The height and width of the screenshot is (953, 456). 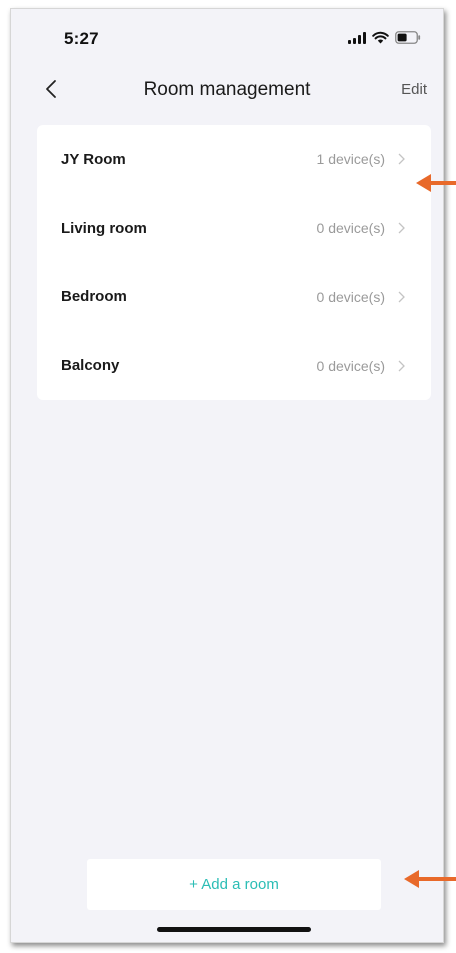 I want to click on page-title: Room management, so click(x=227, y=89).